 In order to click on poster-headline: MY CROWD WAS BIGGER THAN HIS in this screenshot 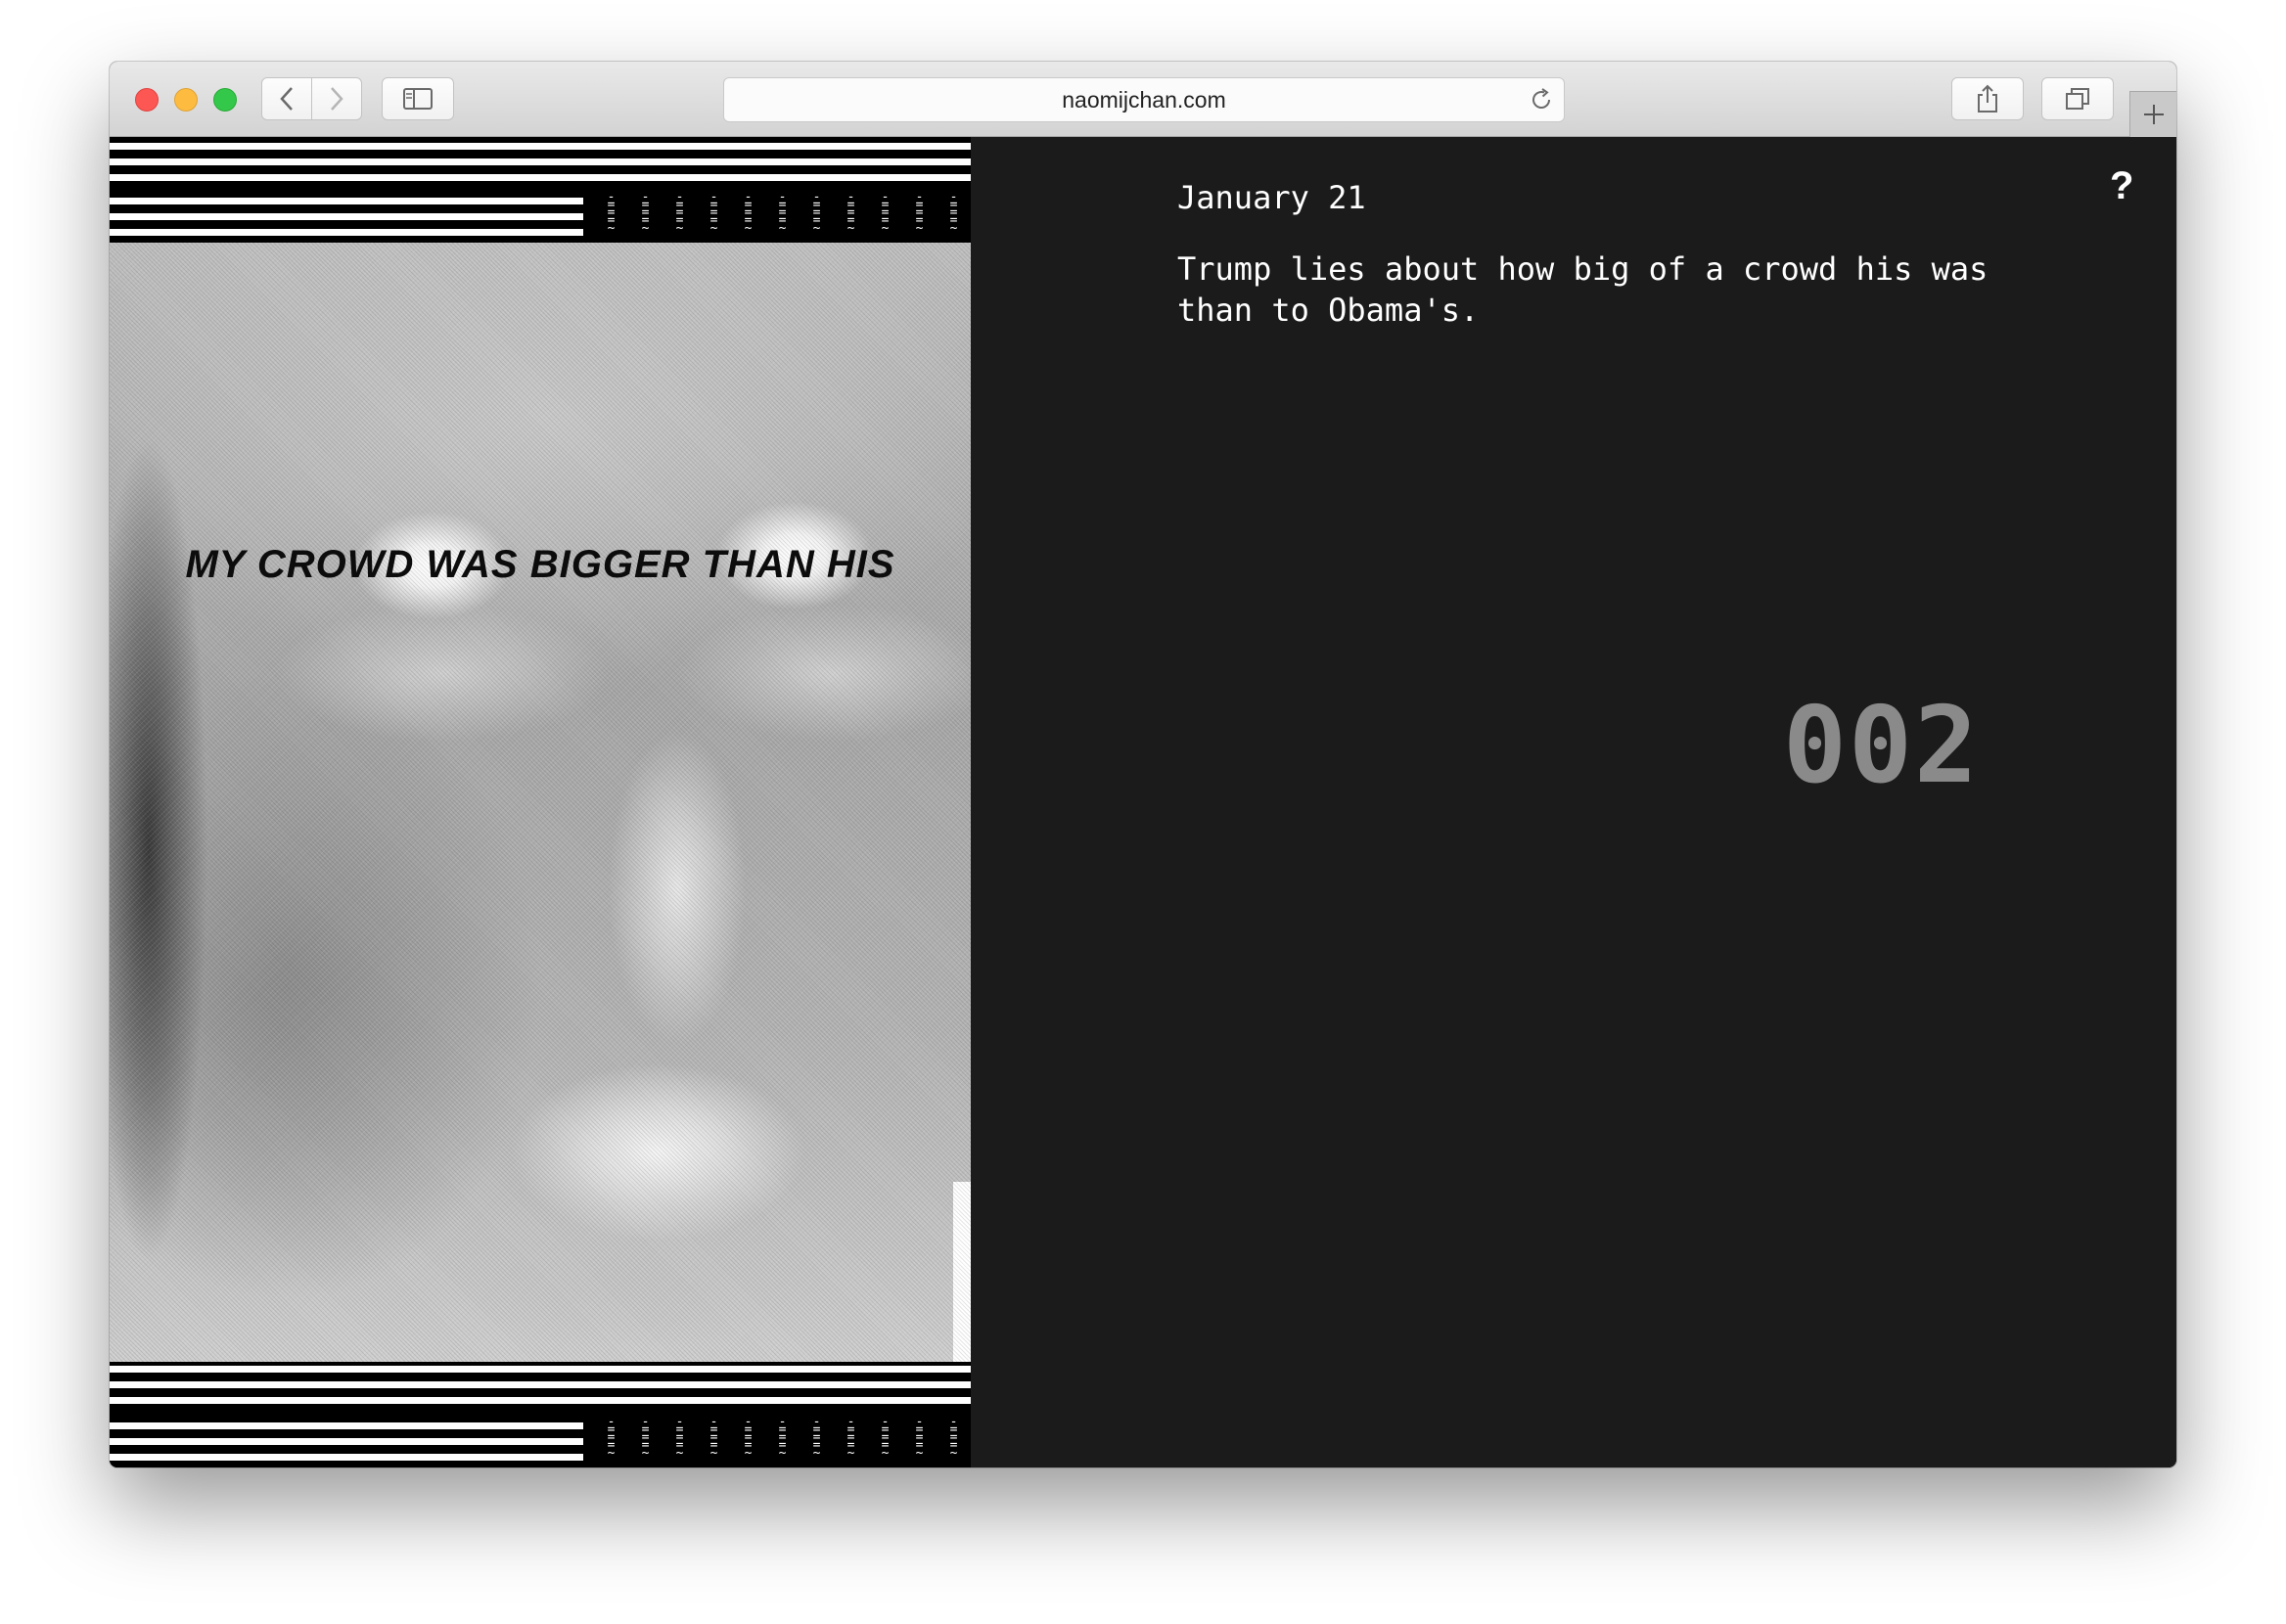, I will do `click(540, 564)`.